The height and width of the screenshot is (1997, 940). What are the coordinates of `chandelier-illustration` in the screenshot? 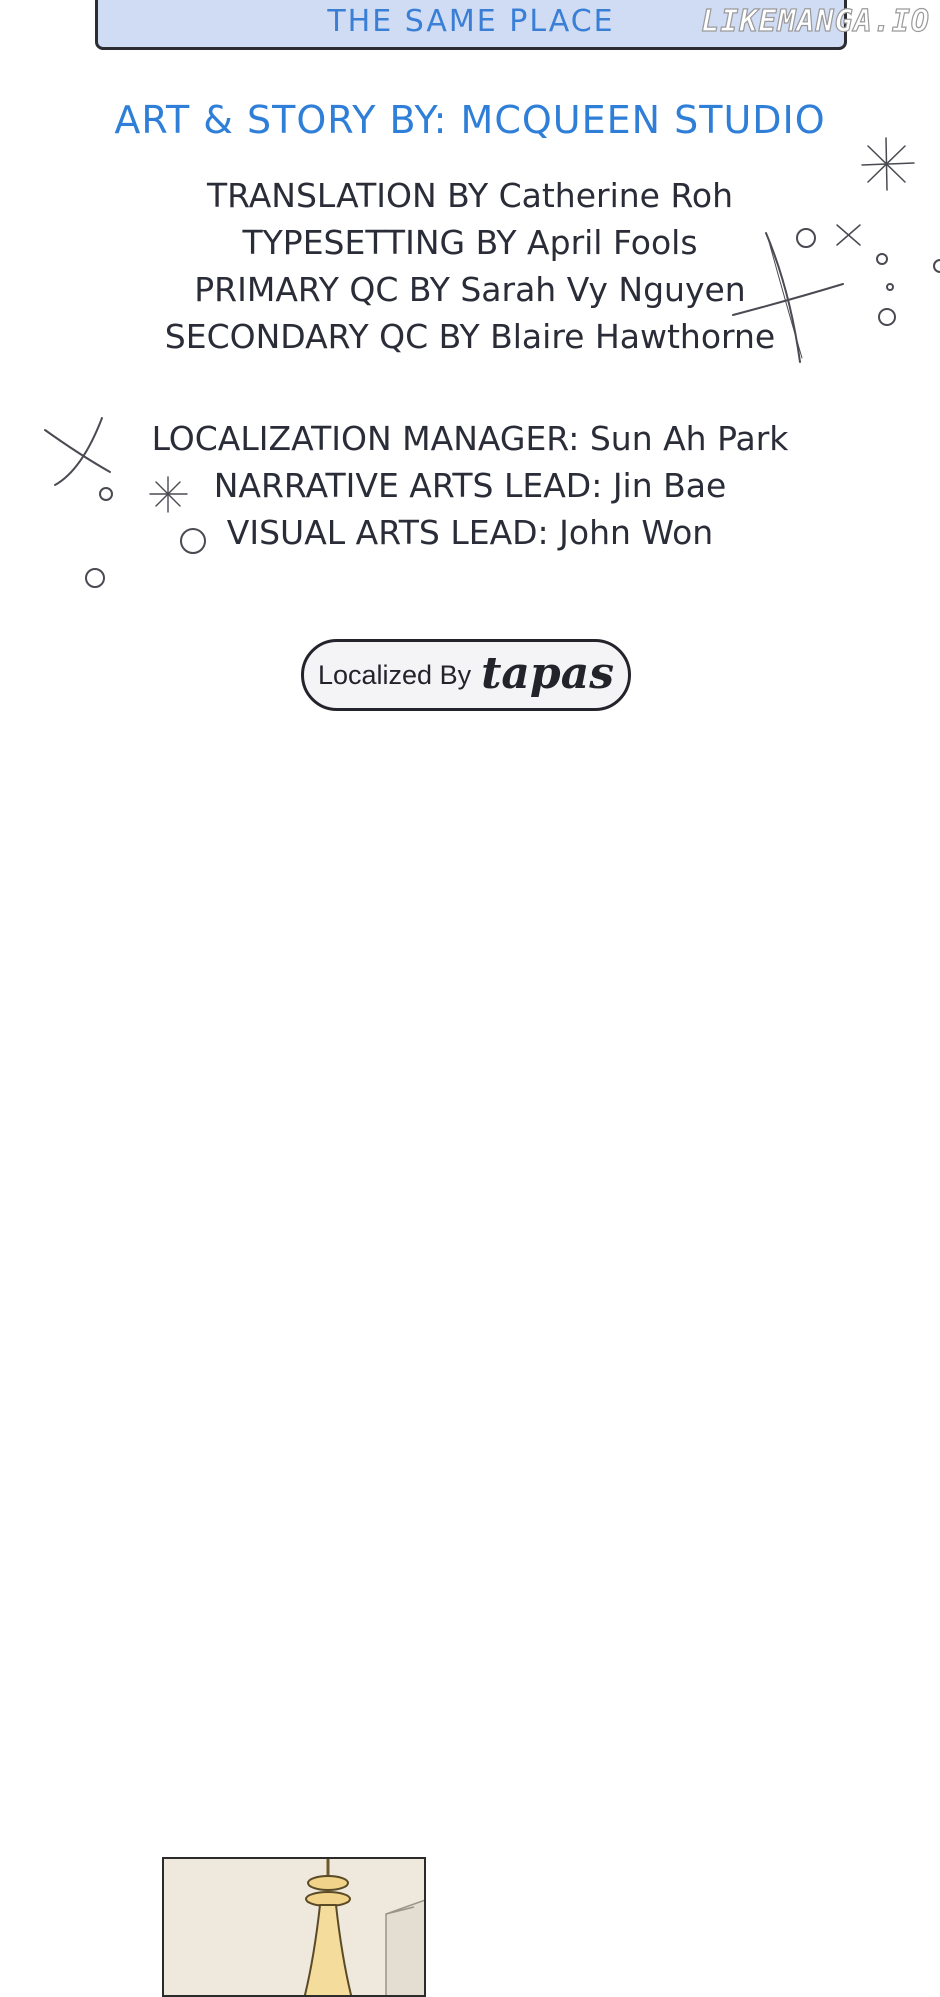 It's located at (294, 1927).